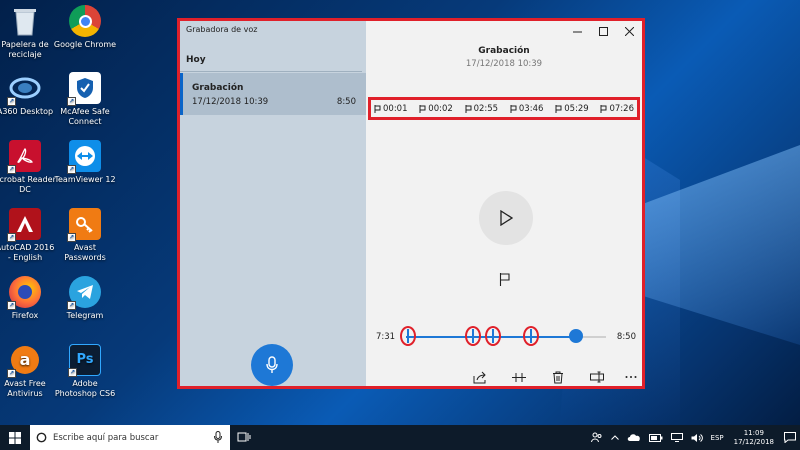 The width and height of the screenshot is (800, 450). I want to click on desktop-icon-label: Papelera de reciclaje, so click(25, 49).